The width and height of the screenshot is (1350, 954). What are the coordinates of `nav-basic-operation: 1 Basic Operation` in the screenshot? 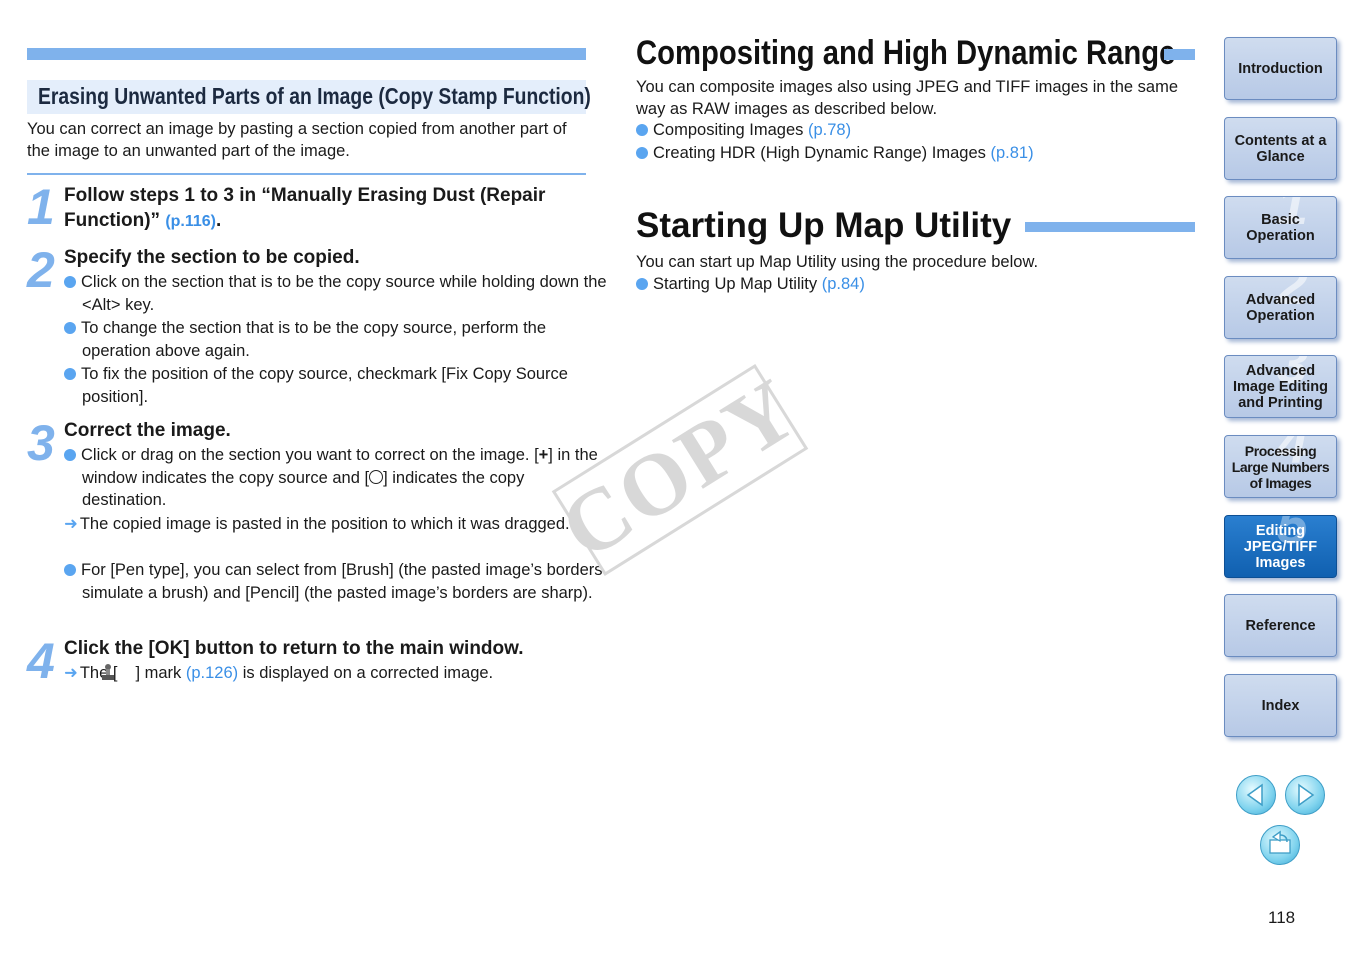 It's located at (1280, 227).